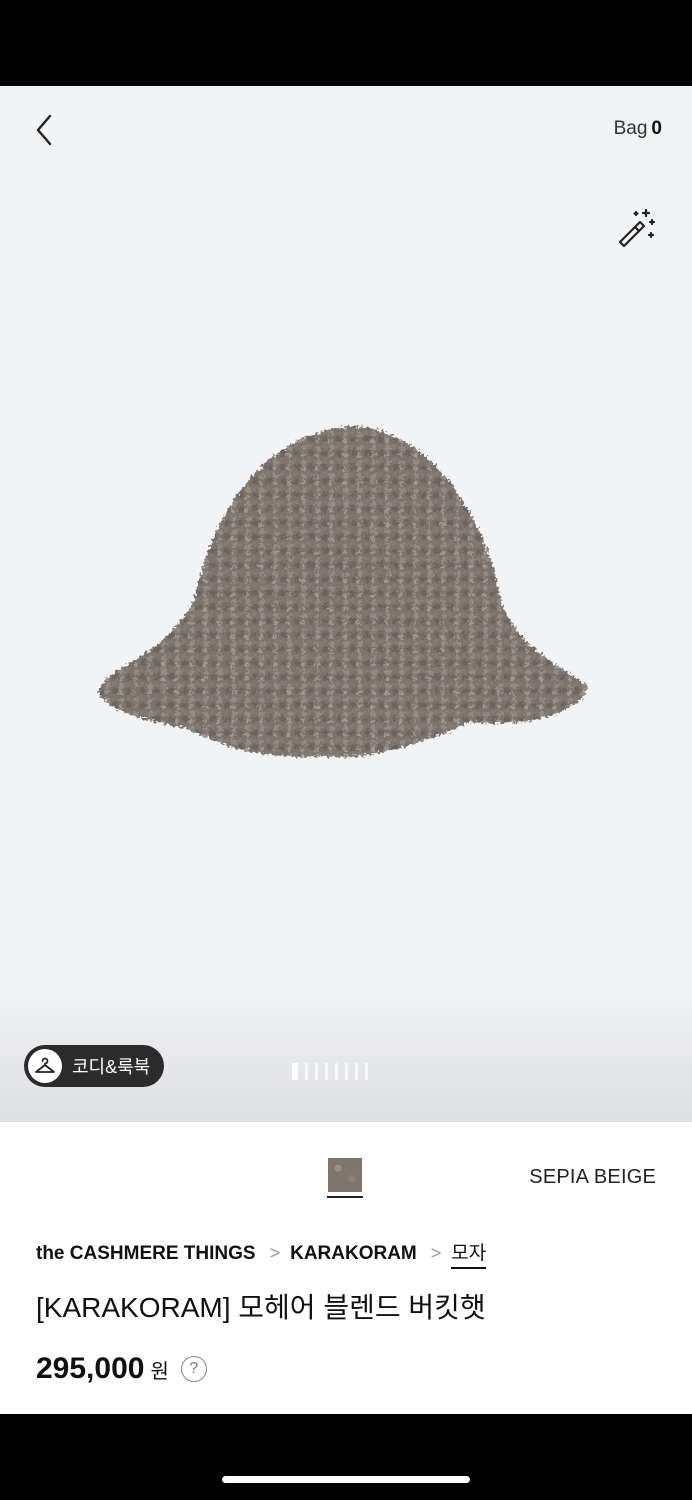 The height and width of the screenshot is (1500, 692). What do you see at coordinates (159, 1371) in the screenshot?
I see `price-currency: 원` at bounding box center [159, 1371].